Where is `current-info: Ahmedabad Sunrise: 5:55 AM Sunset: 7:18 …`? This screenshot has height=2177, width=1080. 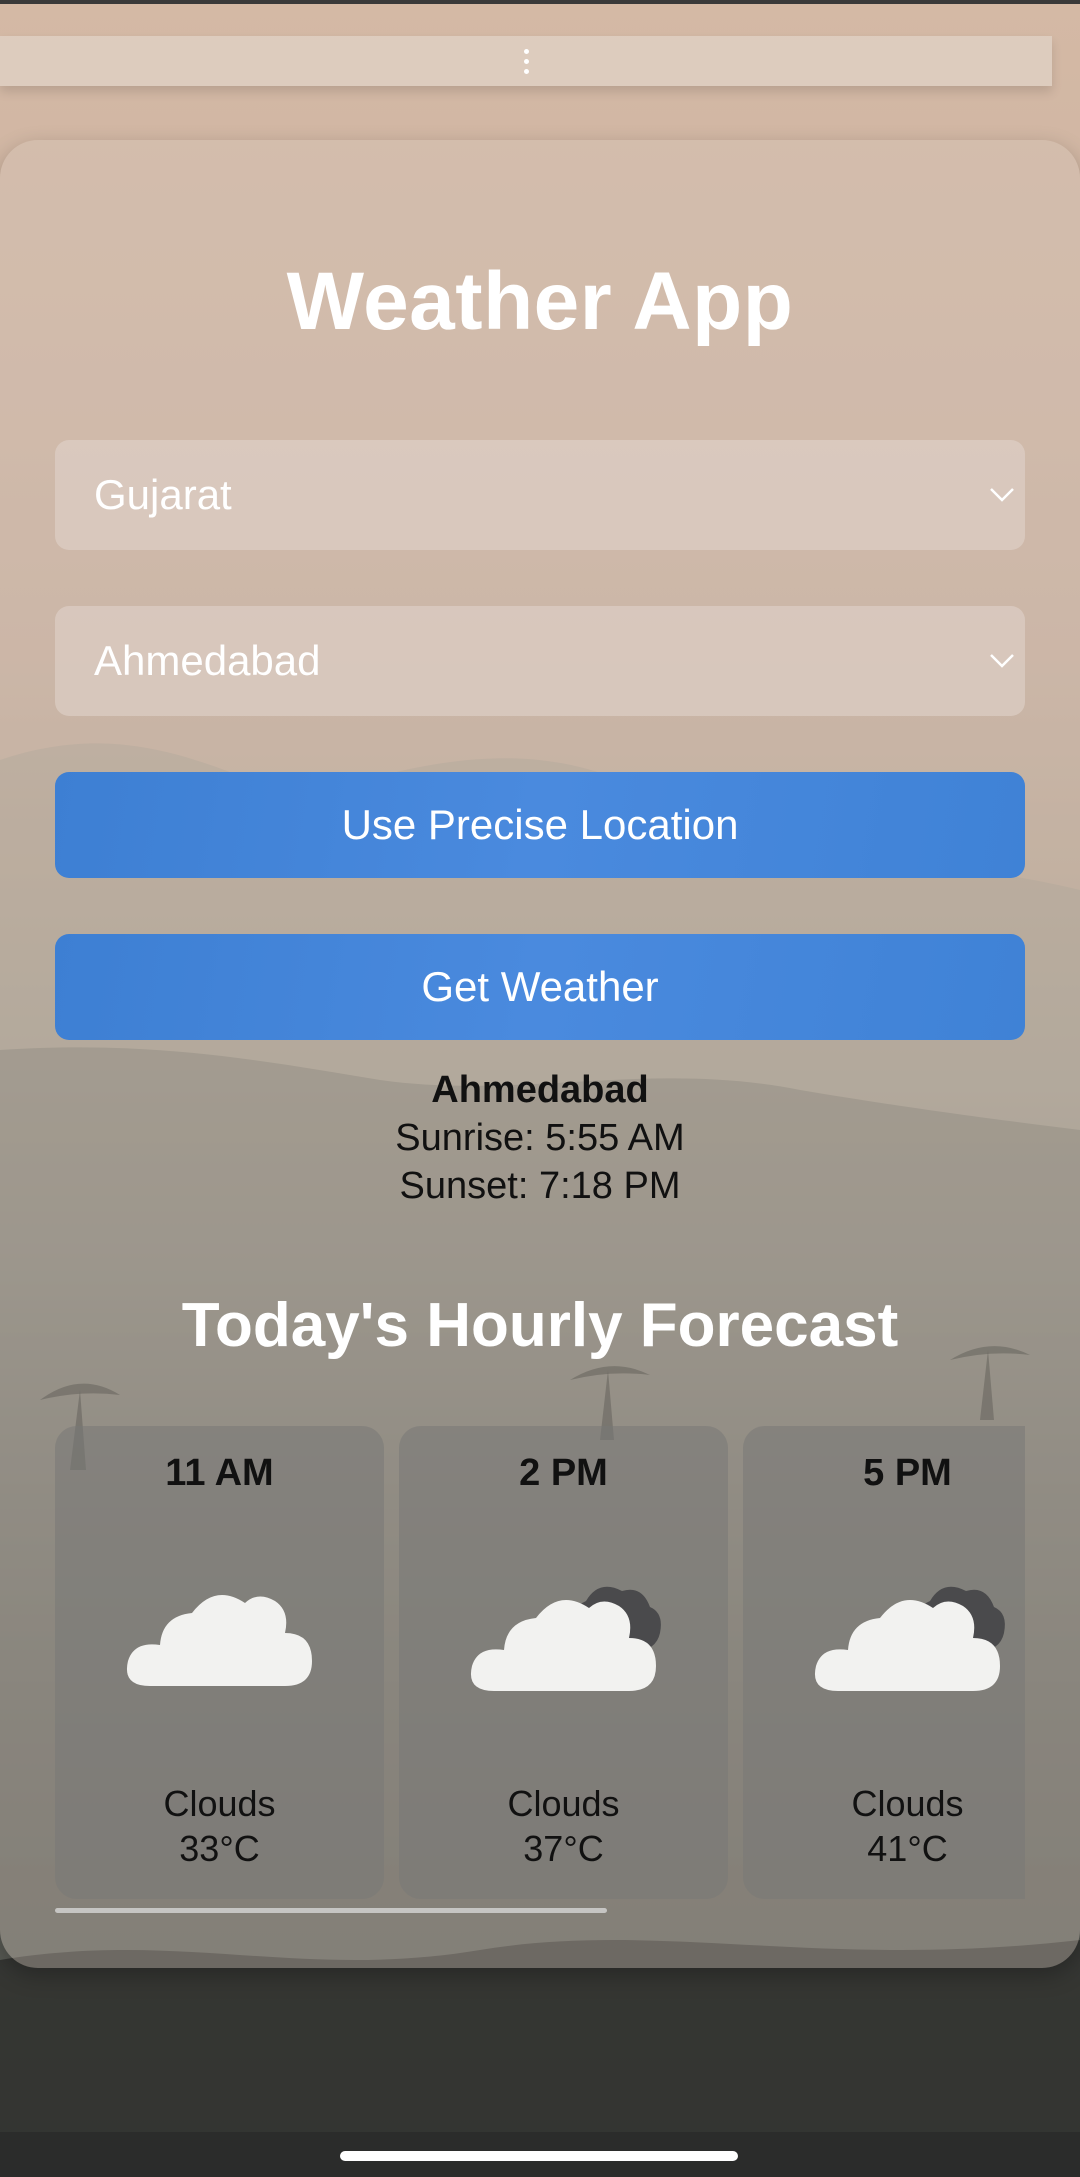 current-info: Ahmedabad Sunrise: 5:55 AM Sunset: 7:18 … is located at coordinates (540, 1138).